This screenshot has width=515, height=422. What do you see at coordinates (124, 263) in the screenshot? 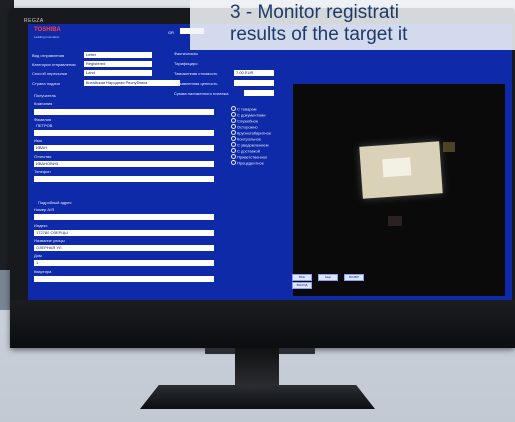
I see `house-field: 1` at bounding box center [124, 263].